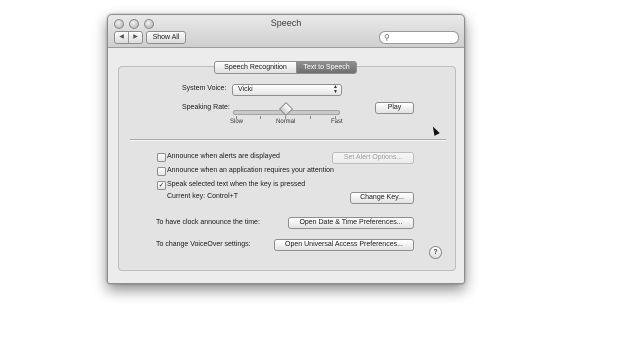 The image size is (640, 360). Describe the element at coordinates (161, 171) in the screenshot. I see `app-attention-checkbox` at that location.